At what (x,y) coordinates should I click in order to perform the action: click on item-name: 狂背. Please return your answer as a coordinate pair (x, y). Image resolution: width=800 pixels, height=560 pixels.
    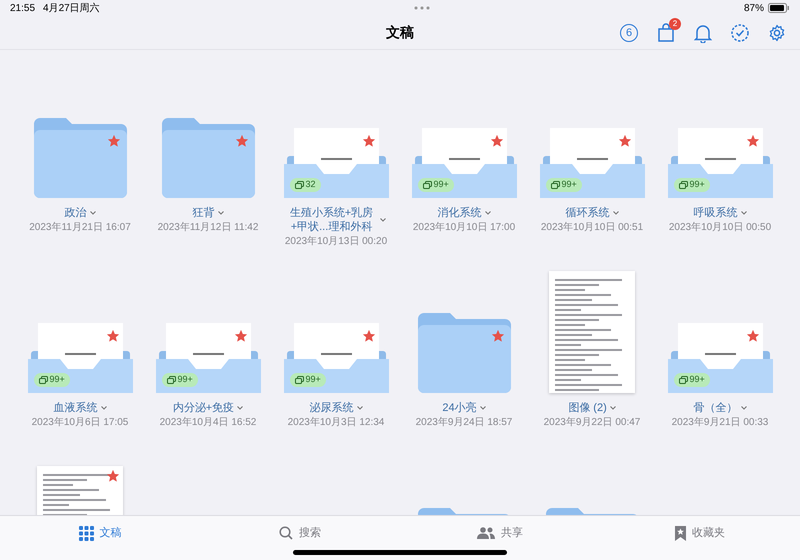
    Looking at the image, I should click on (203, 213).